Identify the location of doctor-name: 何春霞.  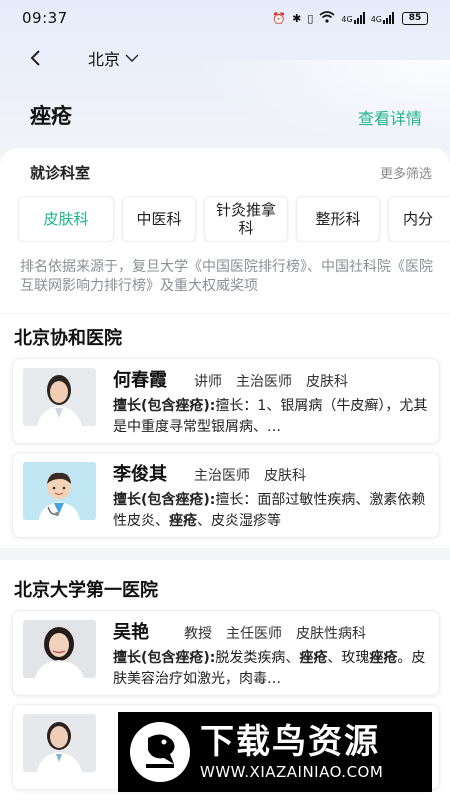
(140, 380).